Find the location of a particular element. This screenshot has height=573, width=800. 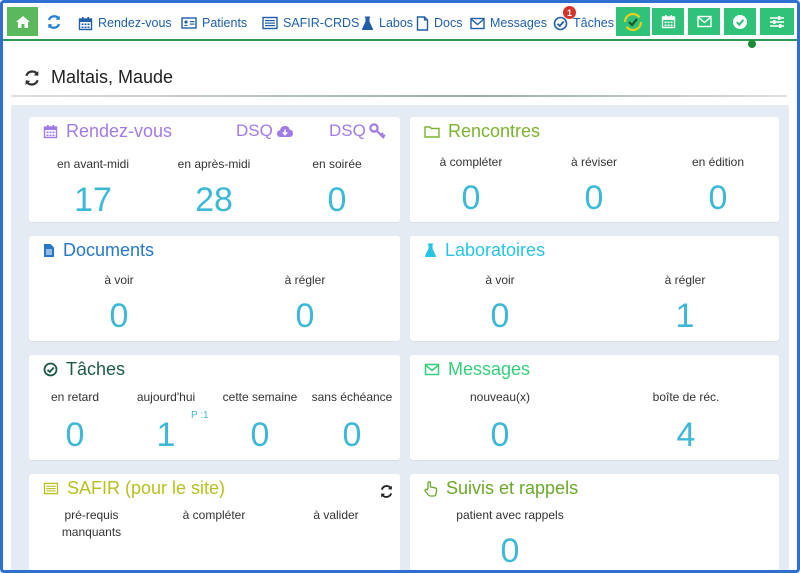

nav-rendez-vous: Rendez-vous is located at coordinates (125, 23).